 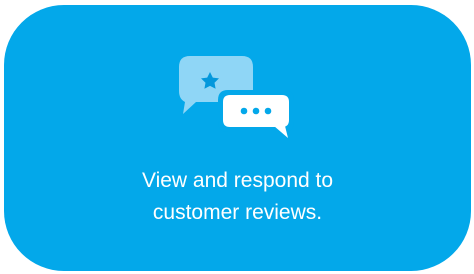 I want to click on message-line-2: customer reviews., so click(x=237, y=212).